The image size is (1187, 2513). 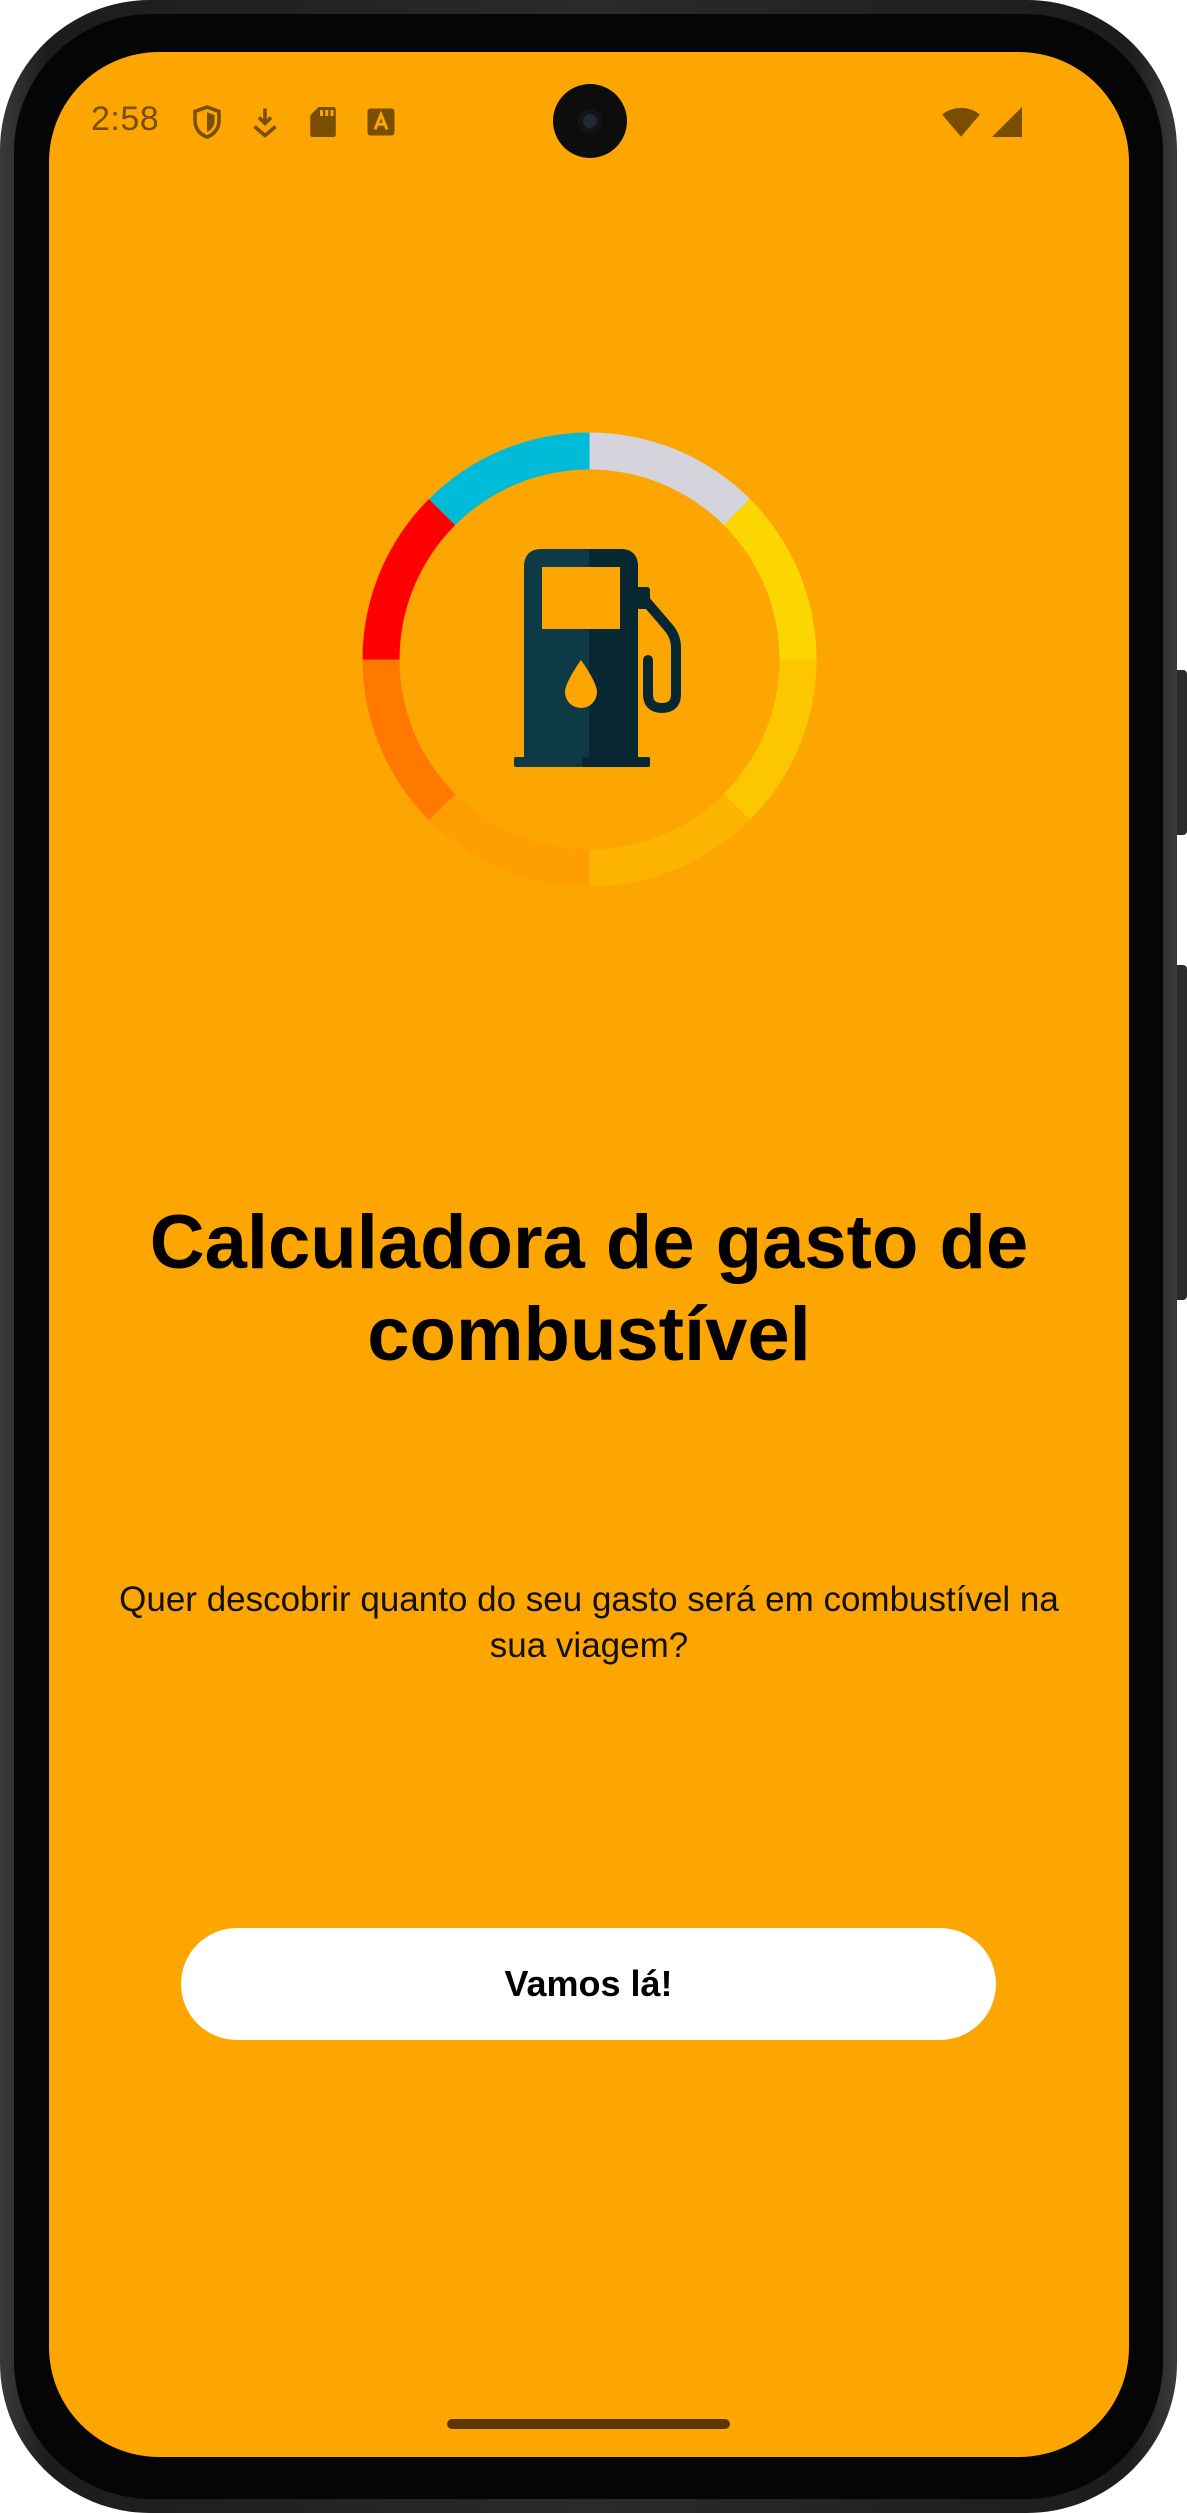 I want to click on start-button: Vamos lá!, so click(x=588, y=1984).